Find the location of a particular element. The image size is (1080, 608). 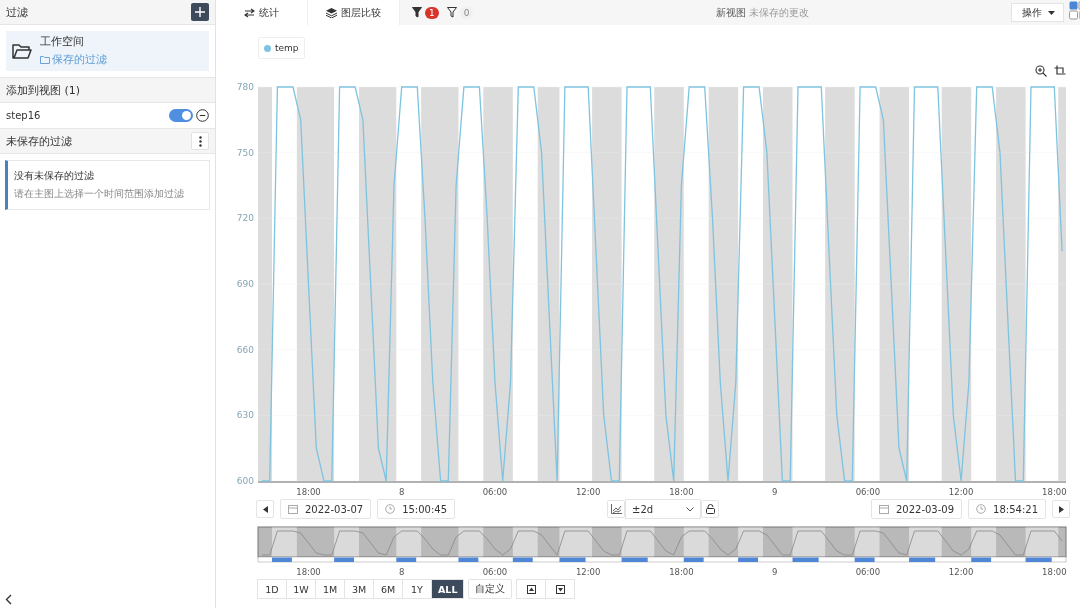

expand-down-button is located at coordinates (560, 589).